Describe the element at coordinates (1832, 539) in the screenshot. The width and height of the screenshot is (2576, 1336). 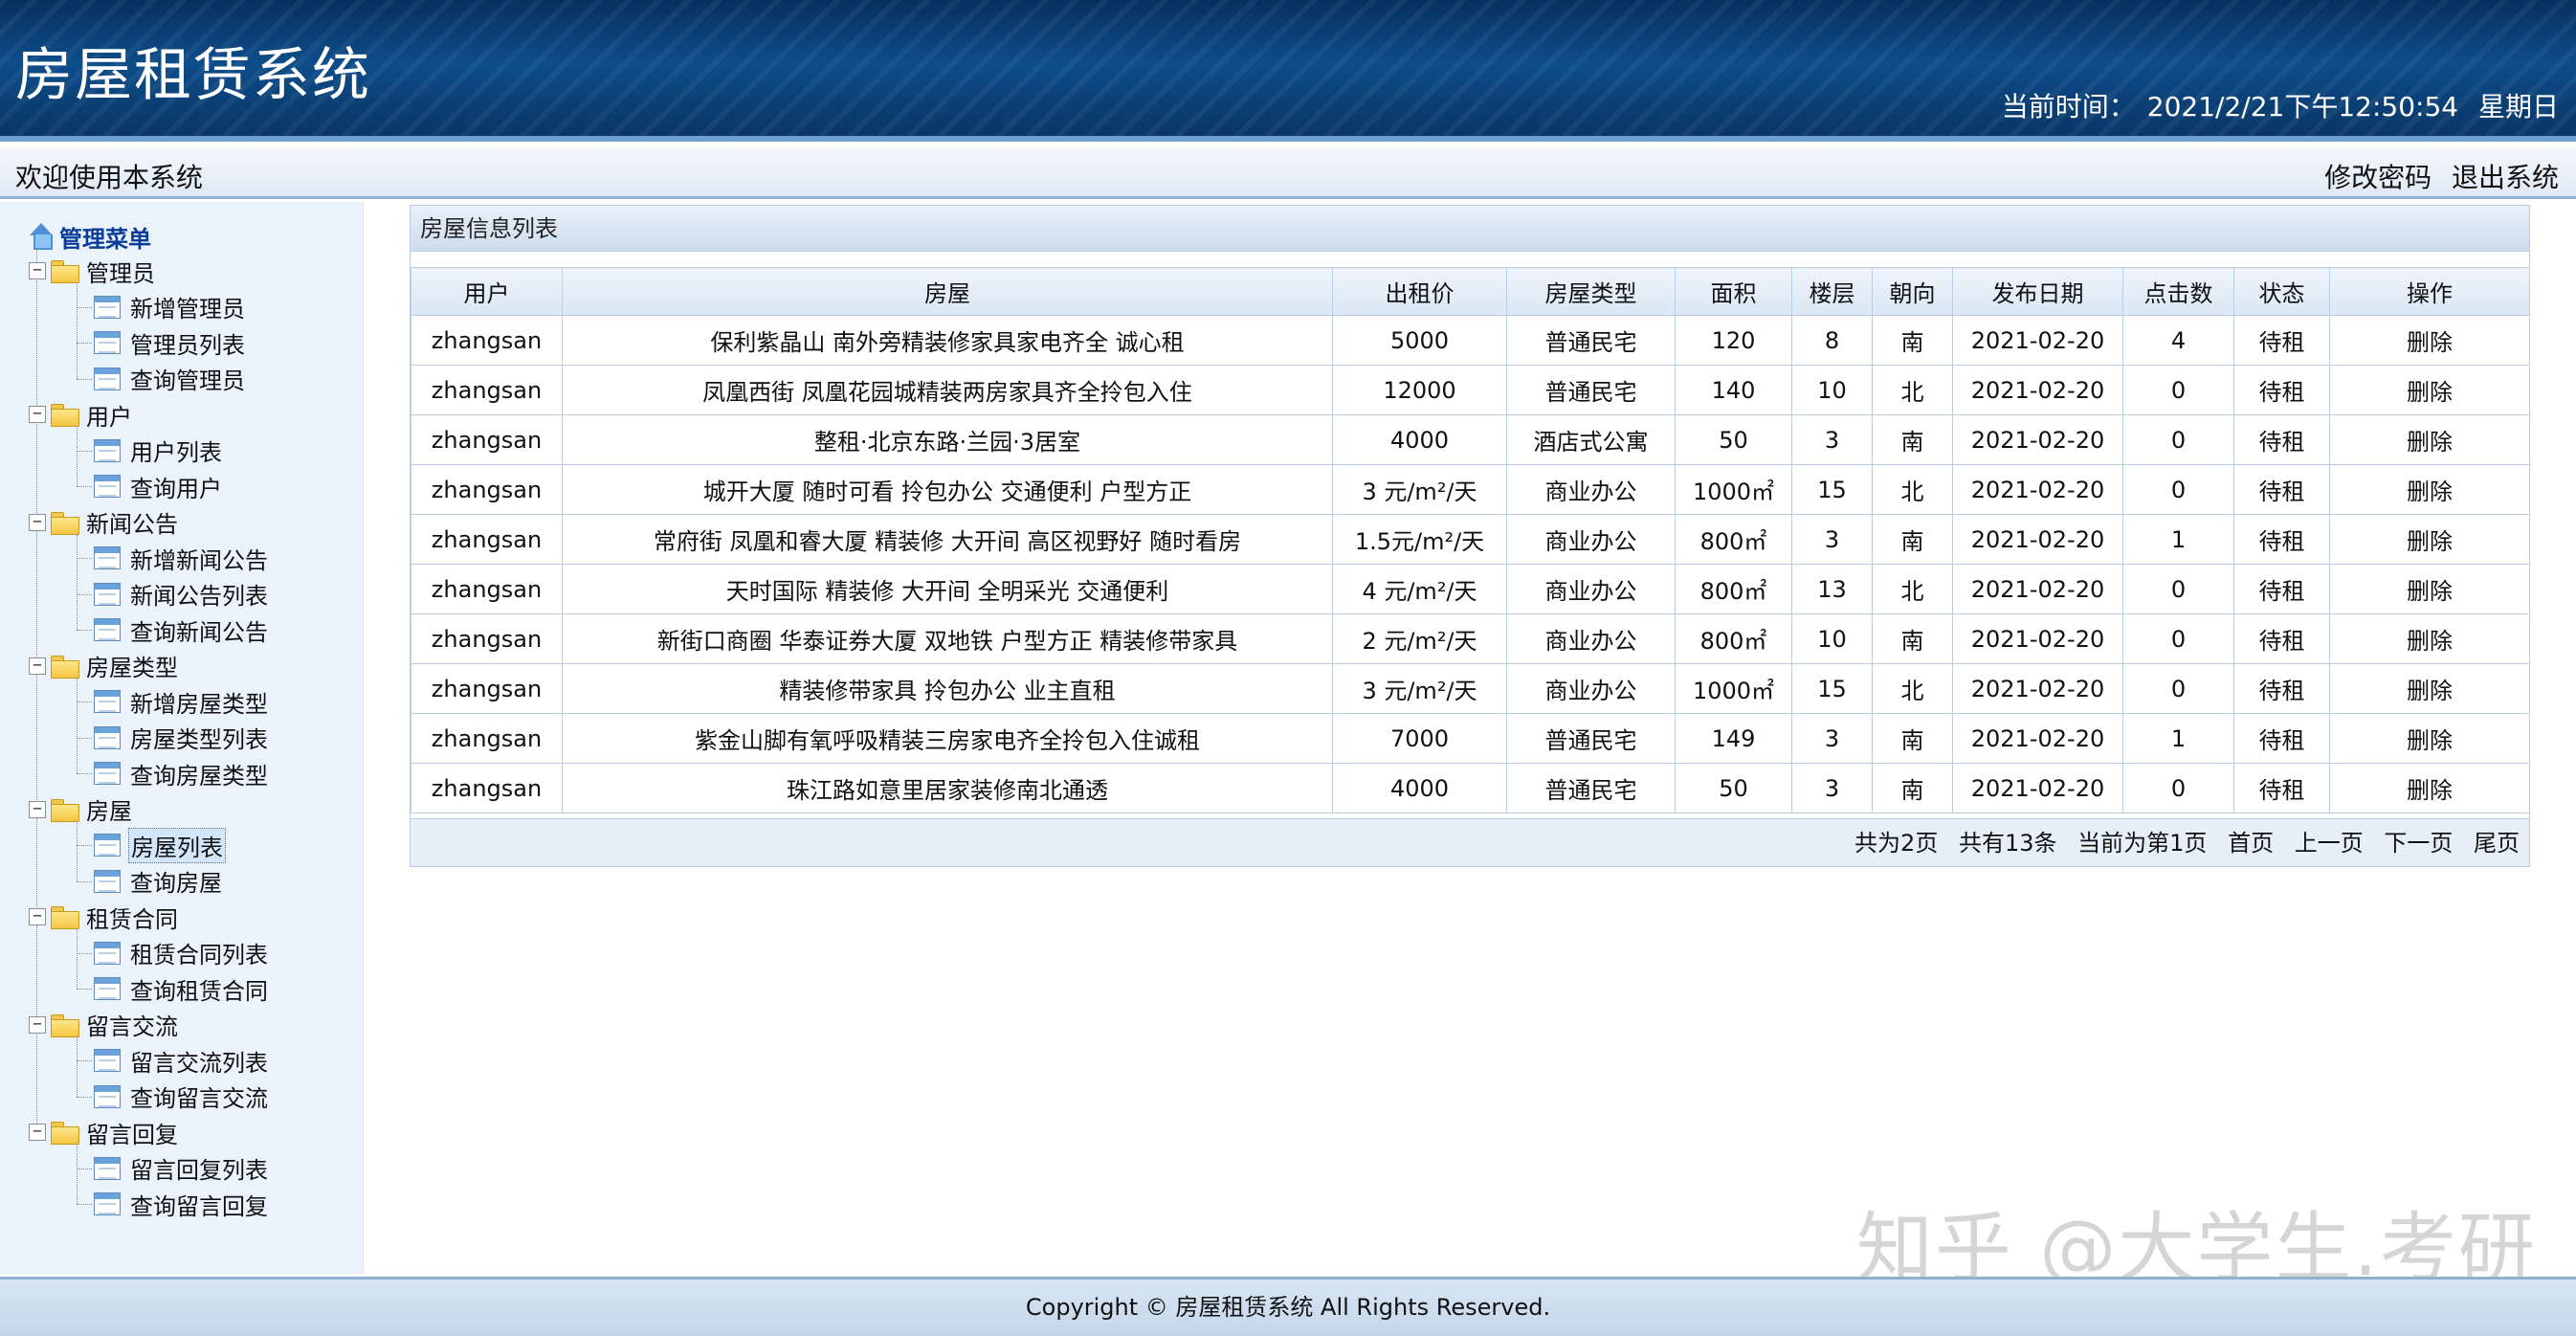
I see `table-cell: 3` at that location.